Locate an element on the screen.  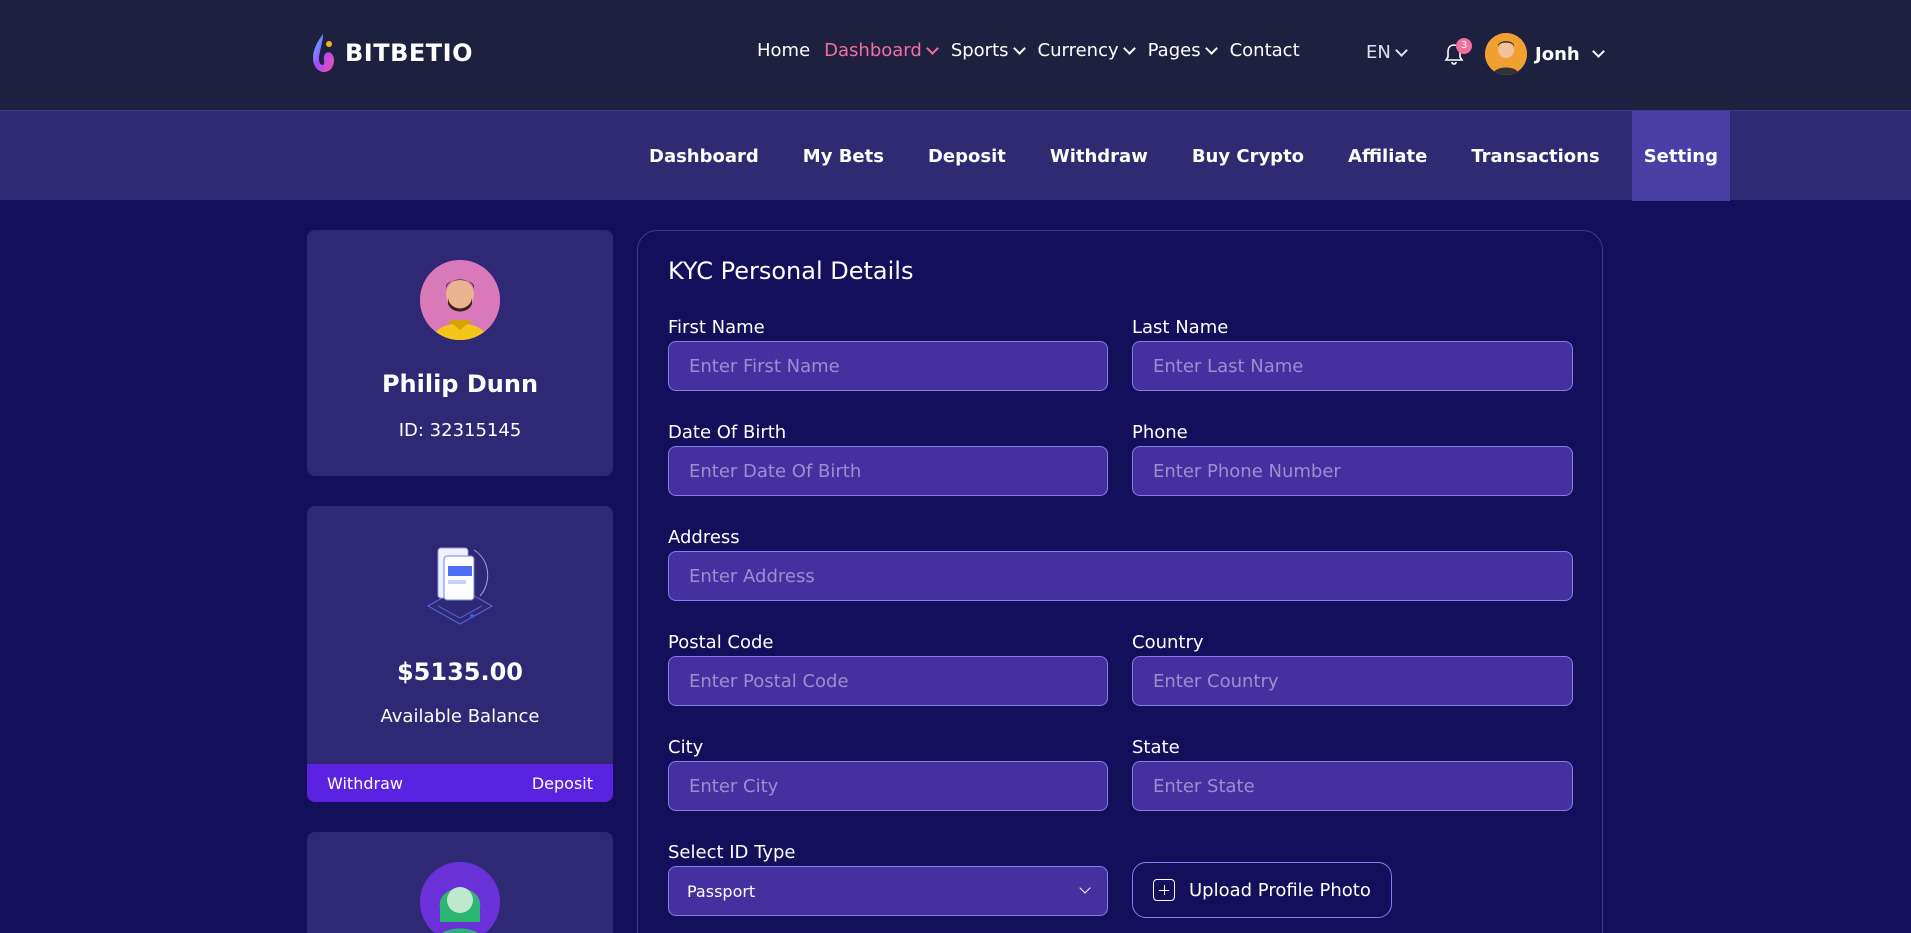
nav-pages-label: Pages is located at coordinates (1174, 50).